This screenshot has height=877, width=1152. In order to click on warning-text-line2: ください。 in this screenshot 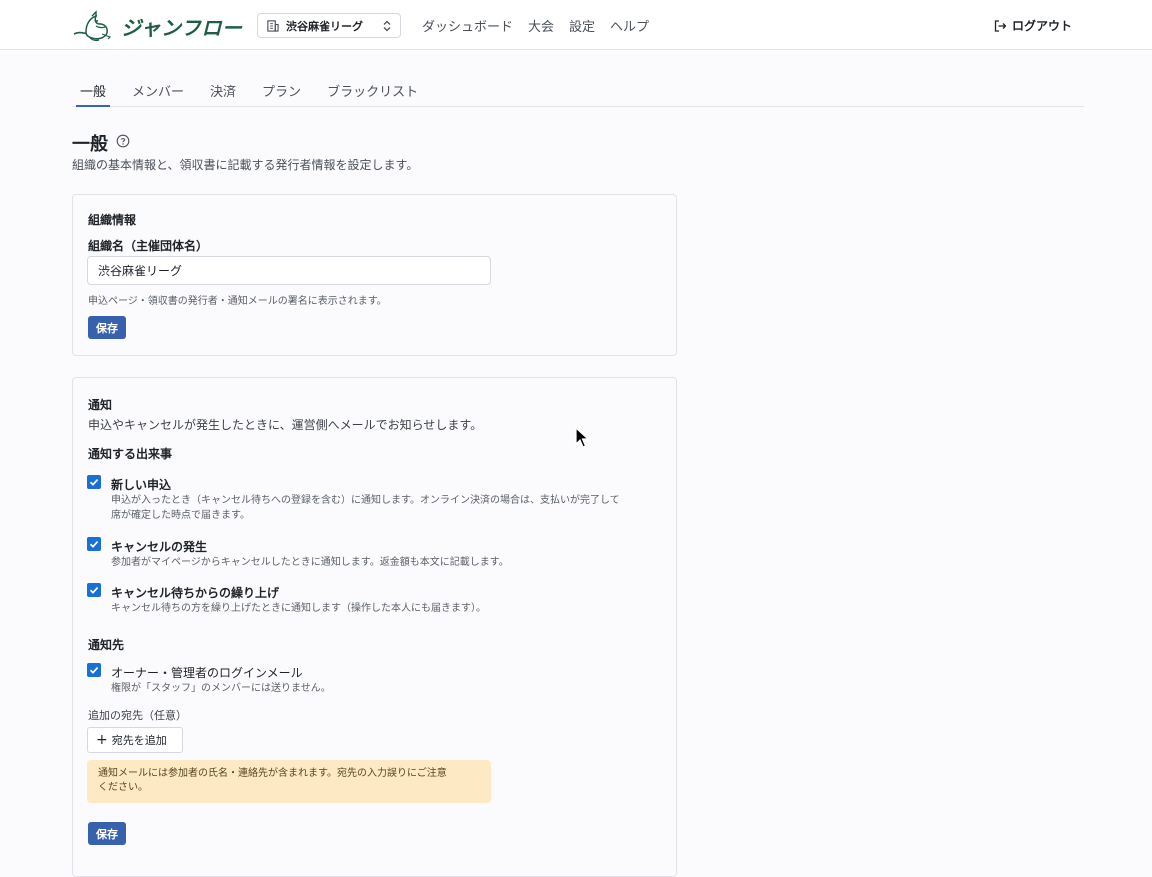, I will do `click(123, 787)`.